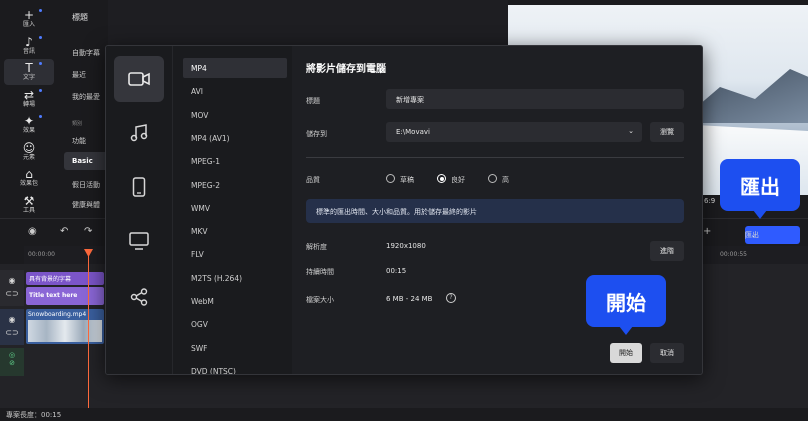  Describe the element at coordinates (29, 15) in the screenshot. I see `rail-icon: +` at that location.